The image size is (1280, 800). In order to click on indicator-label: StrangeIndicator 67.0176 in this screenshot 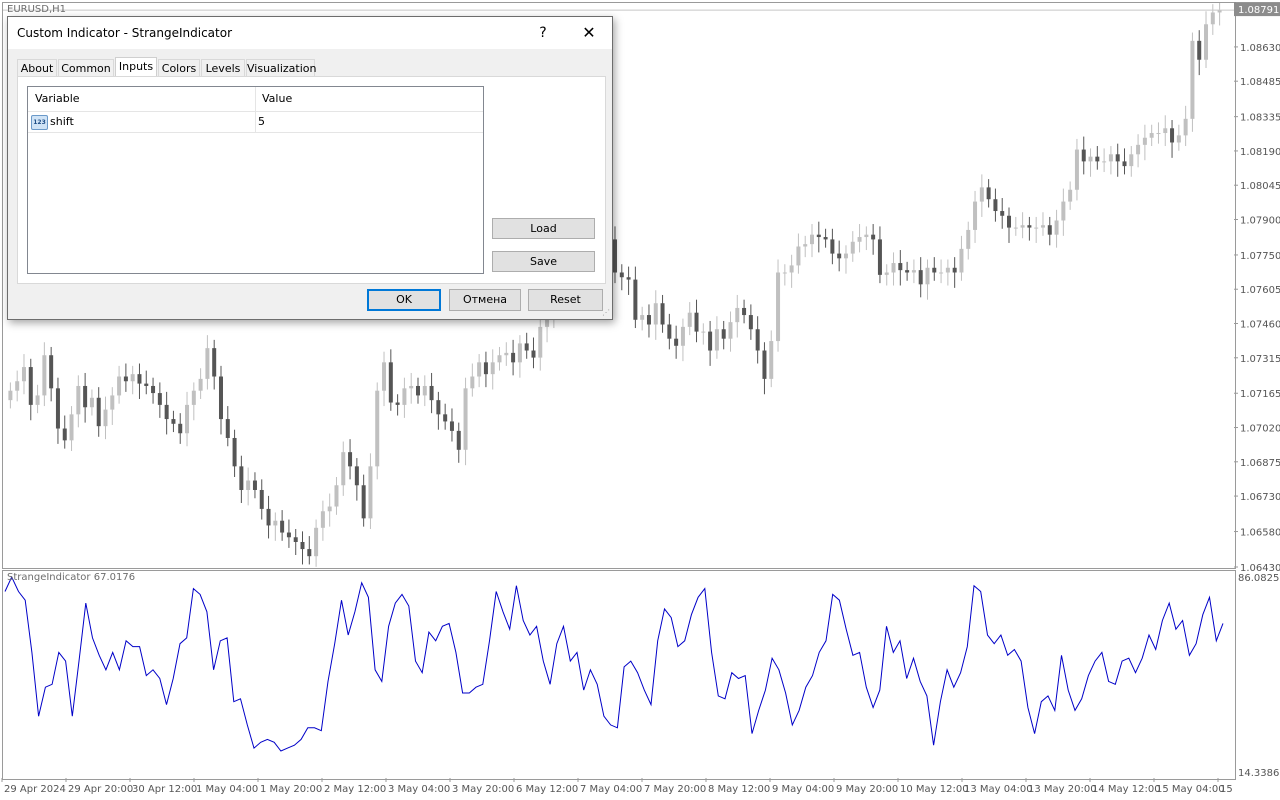, I will do `click(71, 577)`.